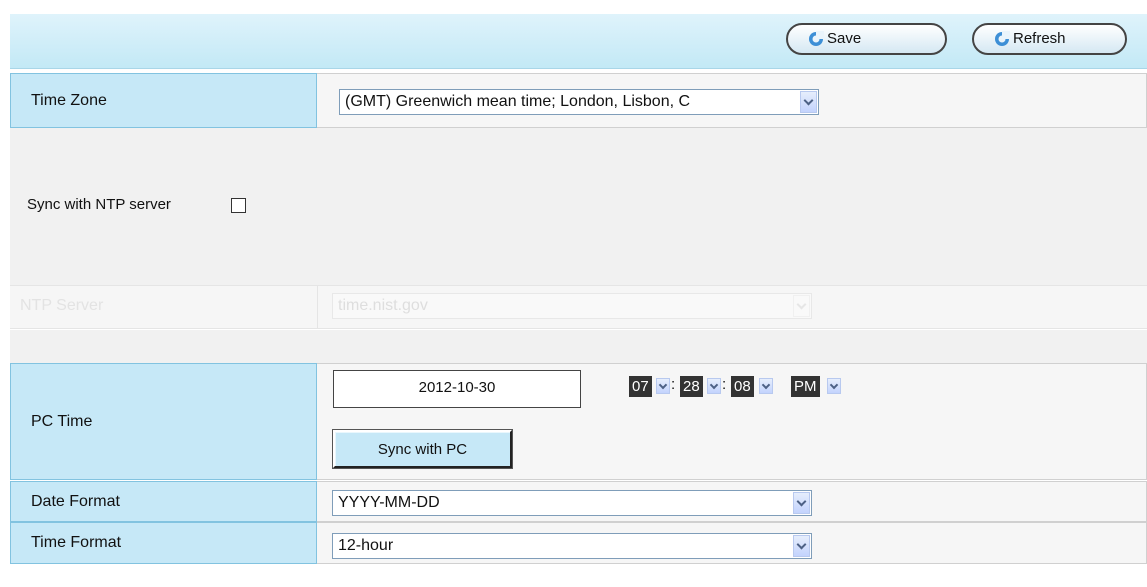  Describe the element at coordinates (457, 389) in the screenshot. I see `pc-date-input: 2012-10-30` at that location.